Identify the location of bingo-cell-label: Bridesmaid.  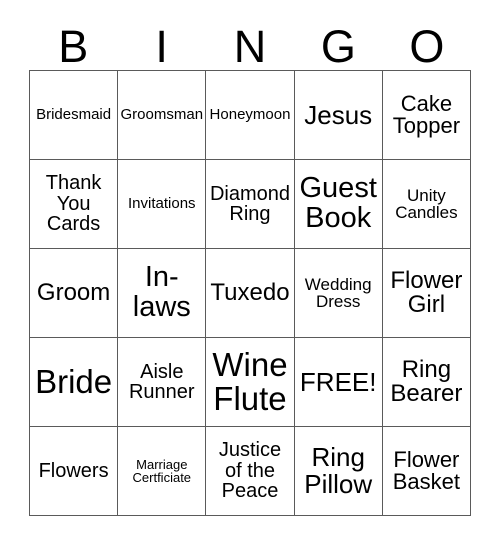
(74, 115).